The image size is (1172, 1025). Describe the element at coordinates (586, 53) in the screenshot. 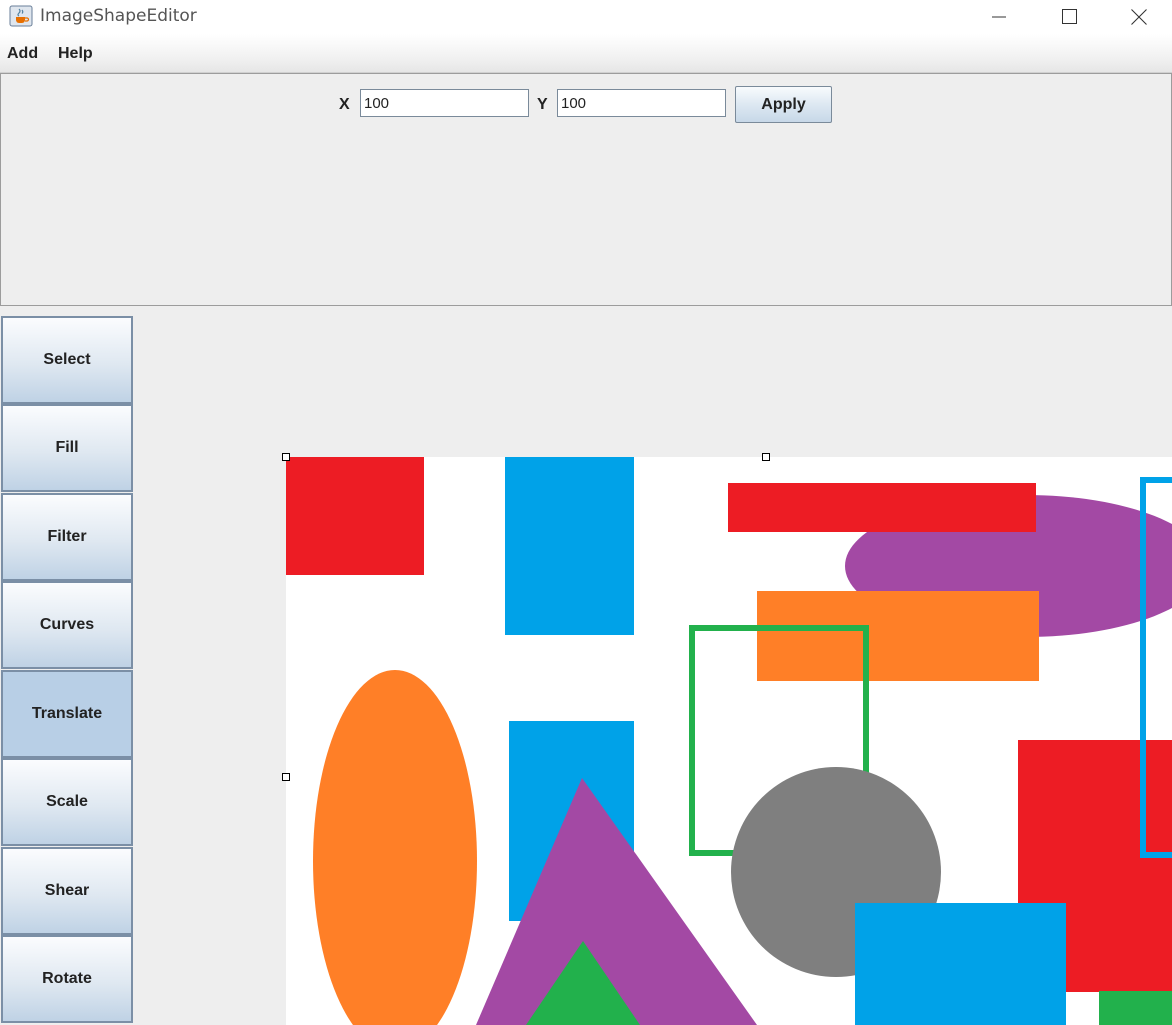

I see `menu-bar: Add Help` at that location.